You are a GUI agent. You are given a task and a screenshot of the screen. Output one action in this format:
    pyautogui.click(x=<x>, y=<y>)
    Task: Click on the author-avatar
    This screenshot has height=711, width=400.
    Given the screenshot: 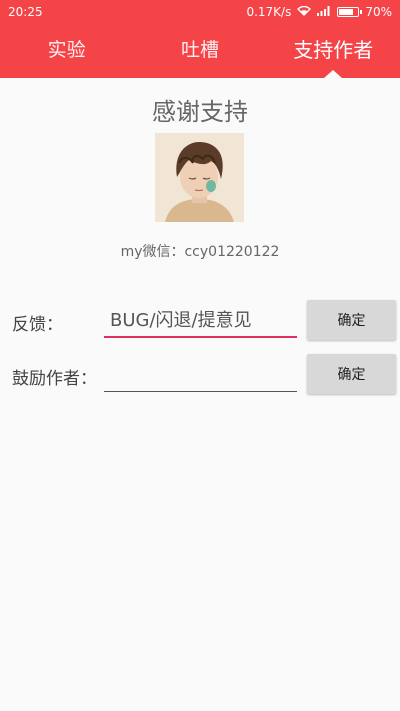 What is the action you would take?
    pyautogui.click(x=199, y=177)
    